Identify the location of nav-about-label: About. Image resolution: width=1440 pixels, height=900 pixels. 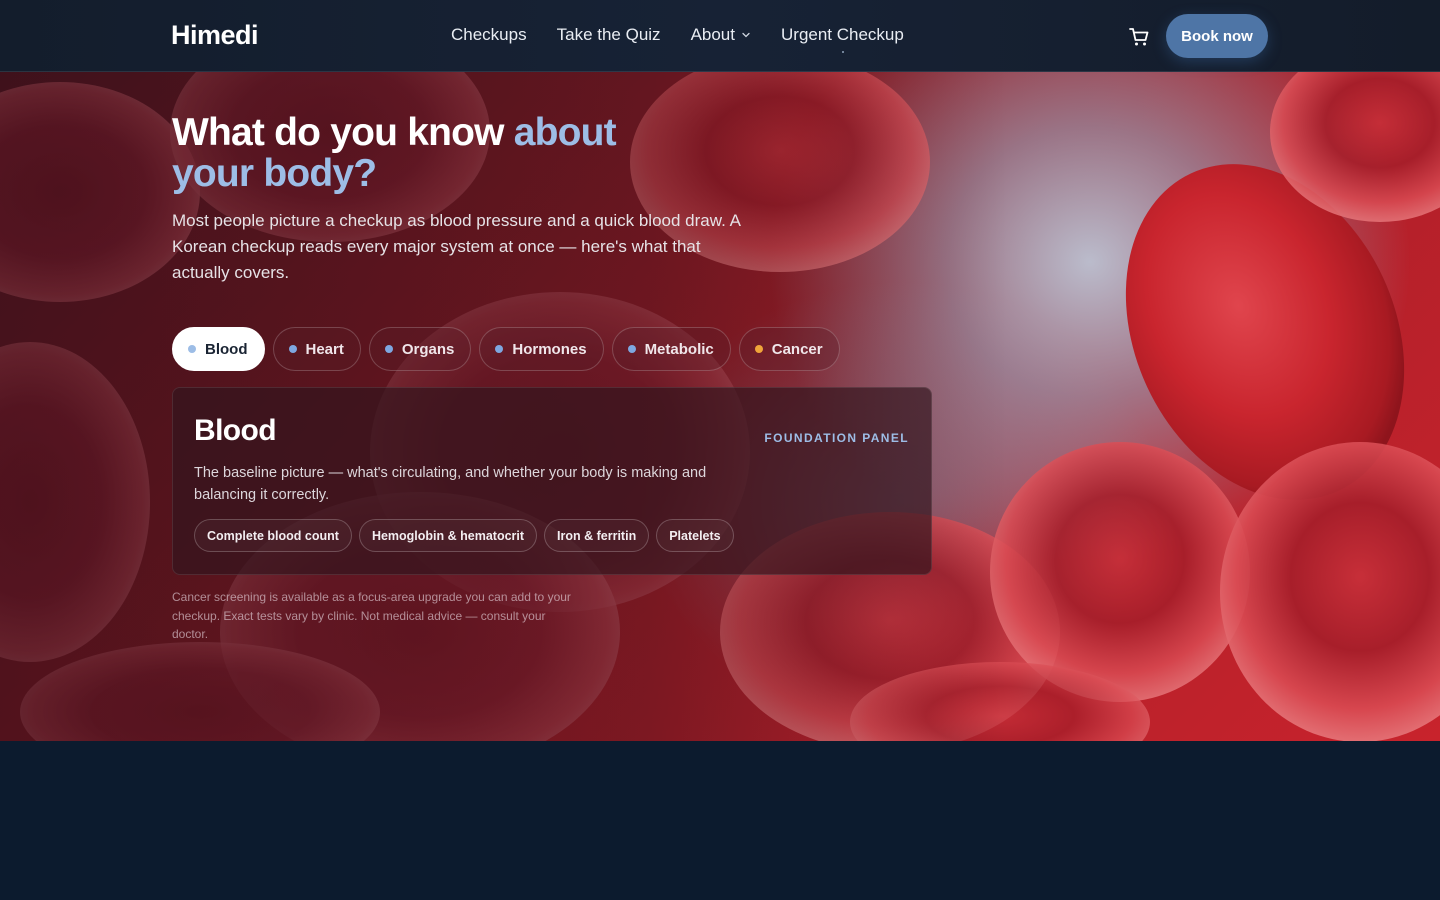
(712, 34).